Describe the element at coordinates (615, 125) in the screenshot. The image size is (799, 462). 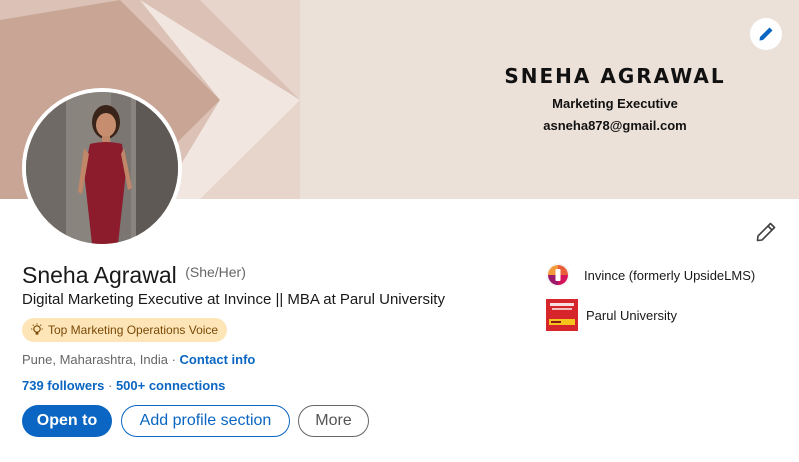
I see `banner-email: asneha878@gmail.com` at that location.